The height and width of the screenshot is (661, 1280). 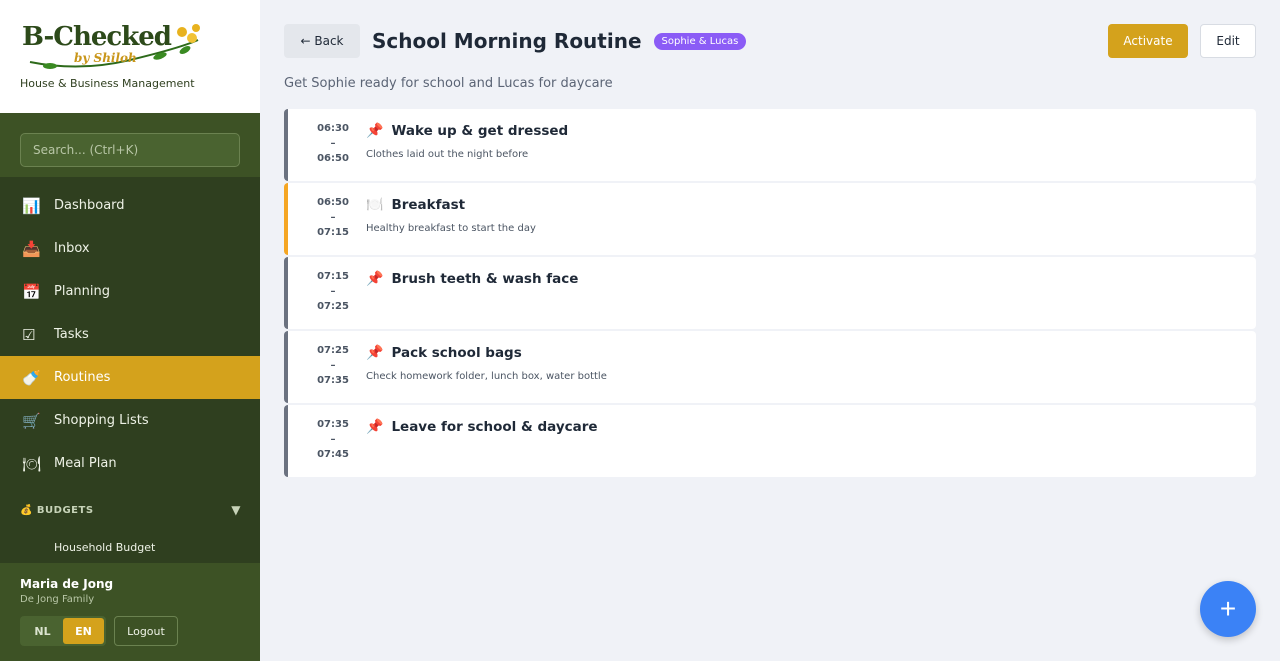 I want to click on step-title: 📌 Pack school bags, so click(x=444, y=353).